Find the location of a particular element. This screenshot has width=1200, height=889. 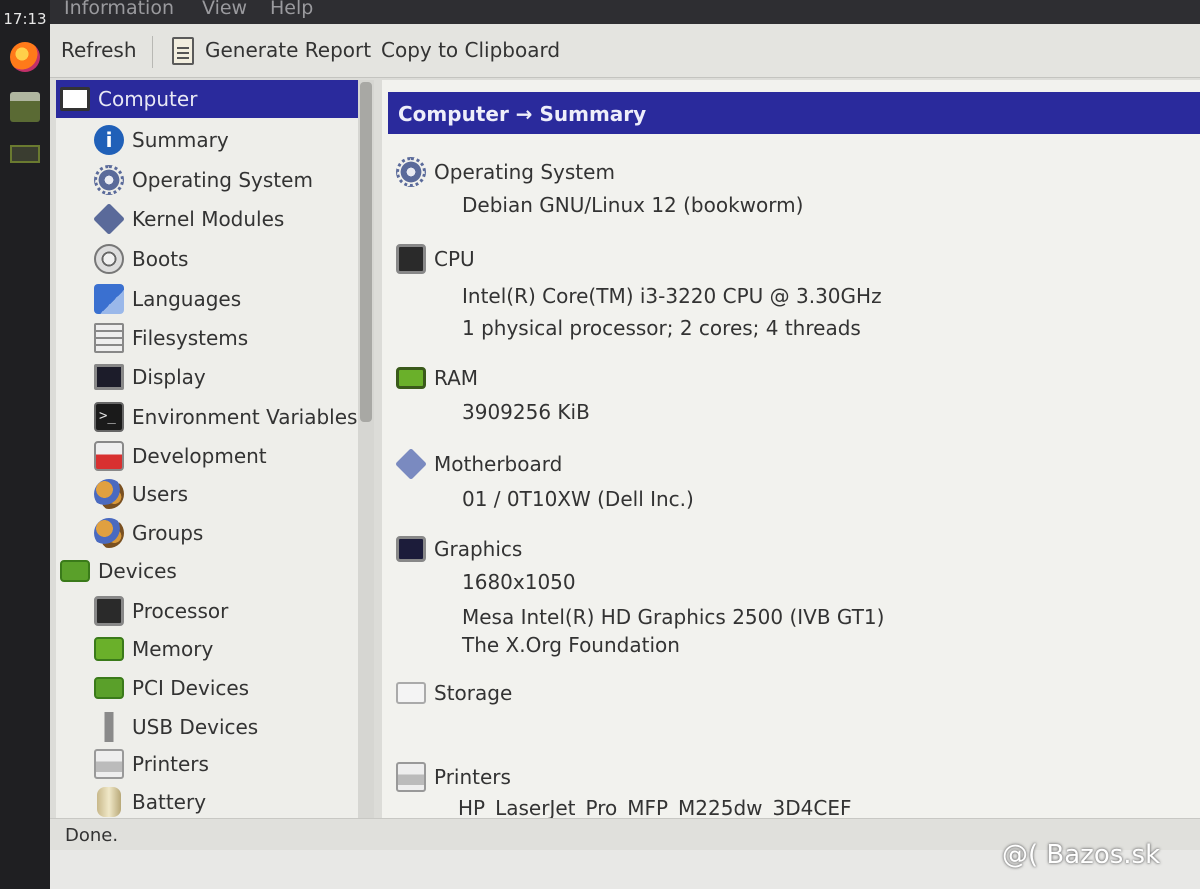

section-graphics: Graphics is located at coordinates (459, 549).